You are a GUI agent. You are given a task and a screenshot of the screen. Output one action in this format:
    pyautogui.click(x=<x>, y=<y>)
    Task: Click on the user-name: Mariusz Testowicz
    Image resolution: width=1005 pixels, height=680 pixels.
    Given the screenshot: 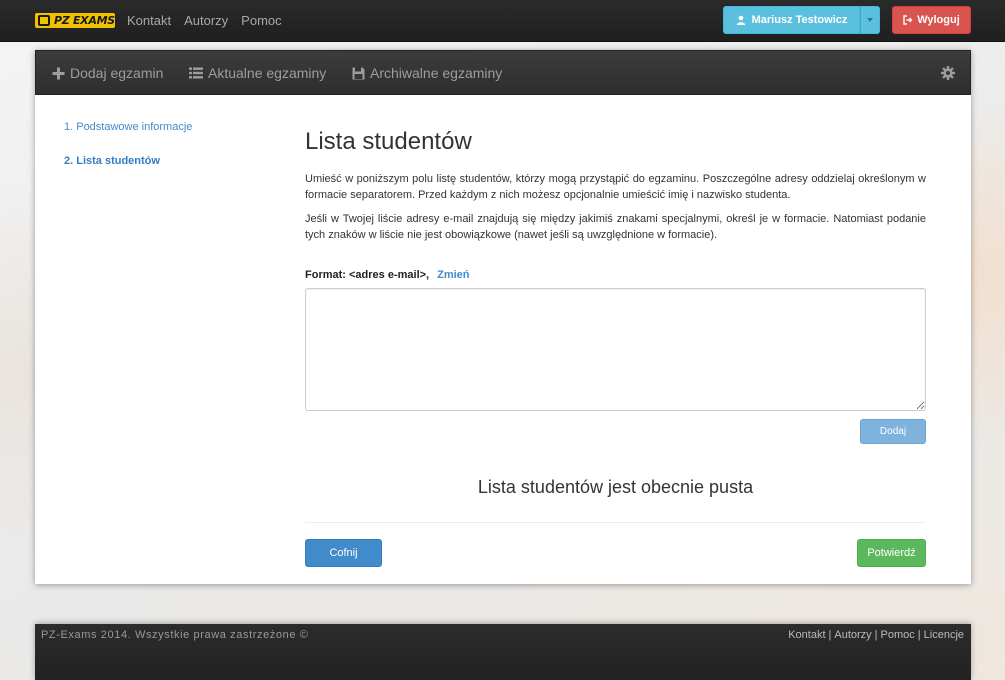 What is the action you would take?
    pyautogui.click(x=799, y=20)
    